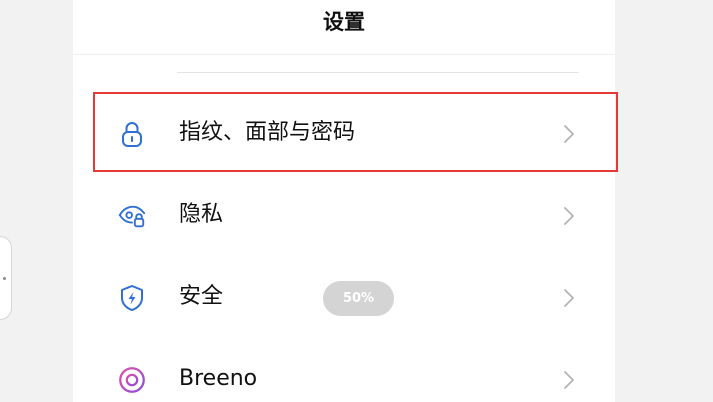  Describe the element at coordinates (358, 298) in the screenshot. I see `security-score-badge: 50%` at that location.